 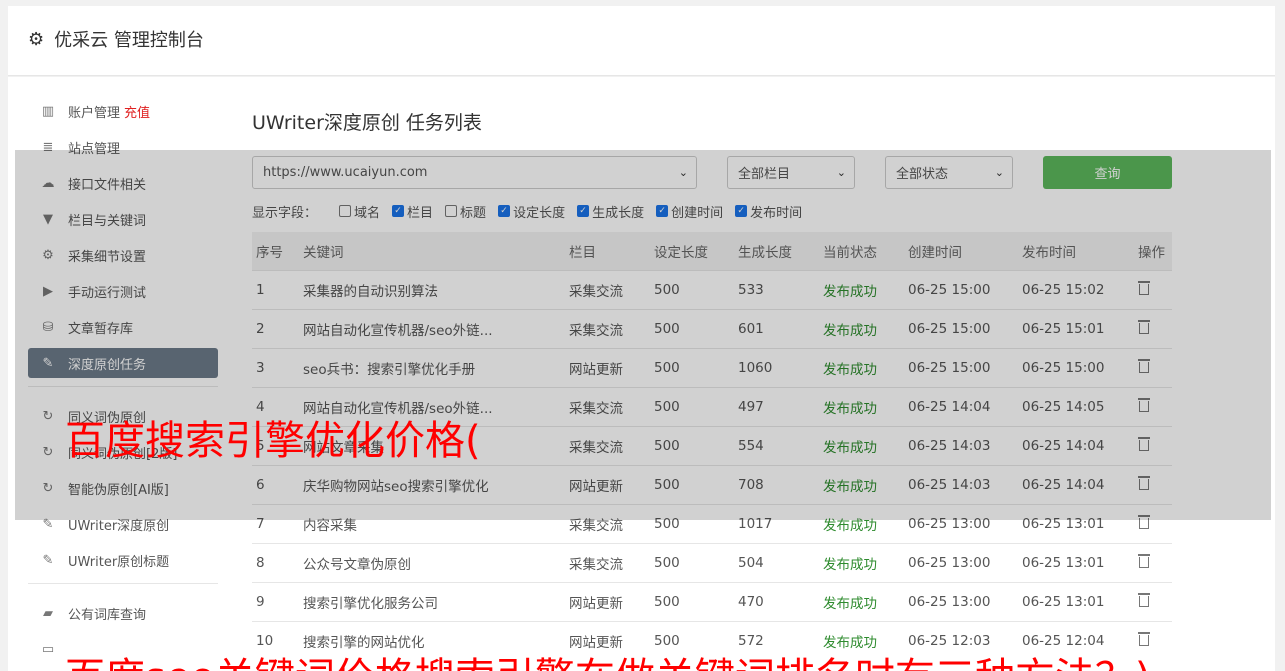 I want to click on sidebar-item-label: UWriter原创标题, so click(x=119, y=562).